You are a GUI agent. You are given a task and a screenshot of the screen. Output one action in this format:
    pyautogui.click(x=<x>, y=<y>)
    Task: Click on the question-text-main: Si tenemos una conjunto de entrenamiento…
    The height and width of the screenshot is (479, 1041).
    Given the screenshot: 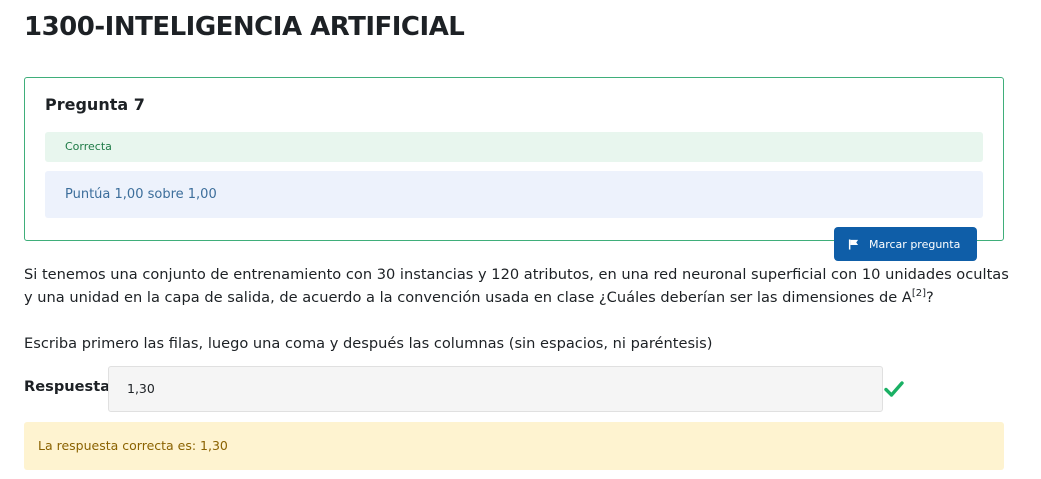 What is the action you would take?
    pyautogui.click(x=516, y=286)
    